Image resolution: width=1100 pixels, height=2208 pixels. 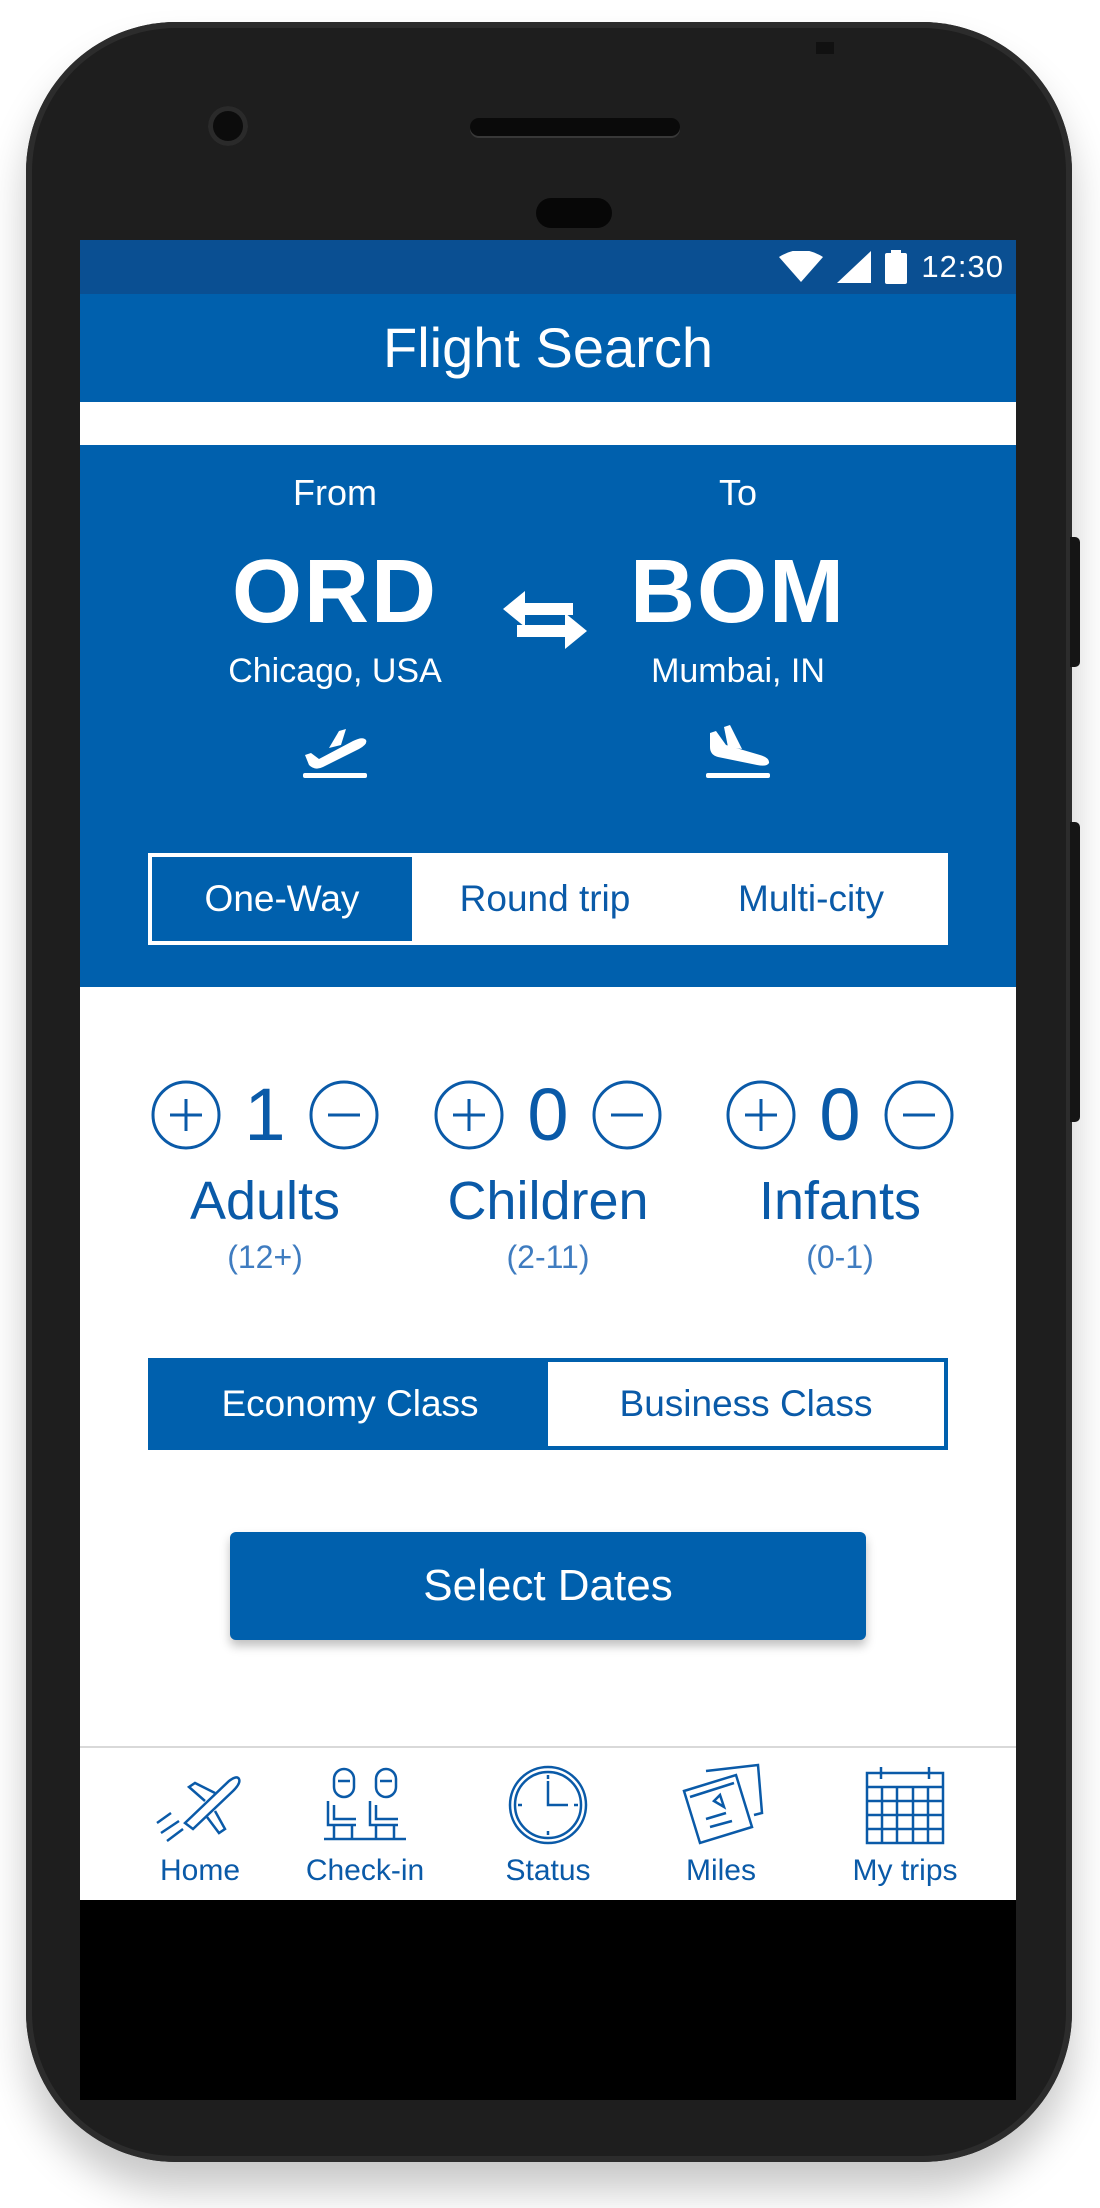 I want to click on nav-status: Status, so click(x=548, y=1824).